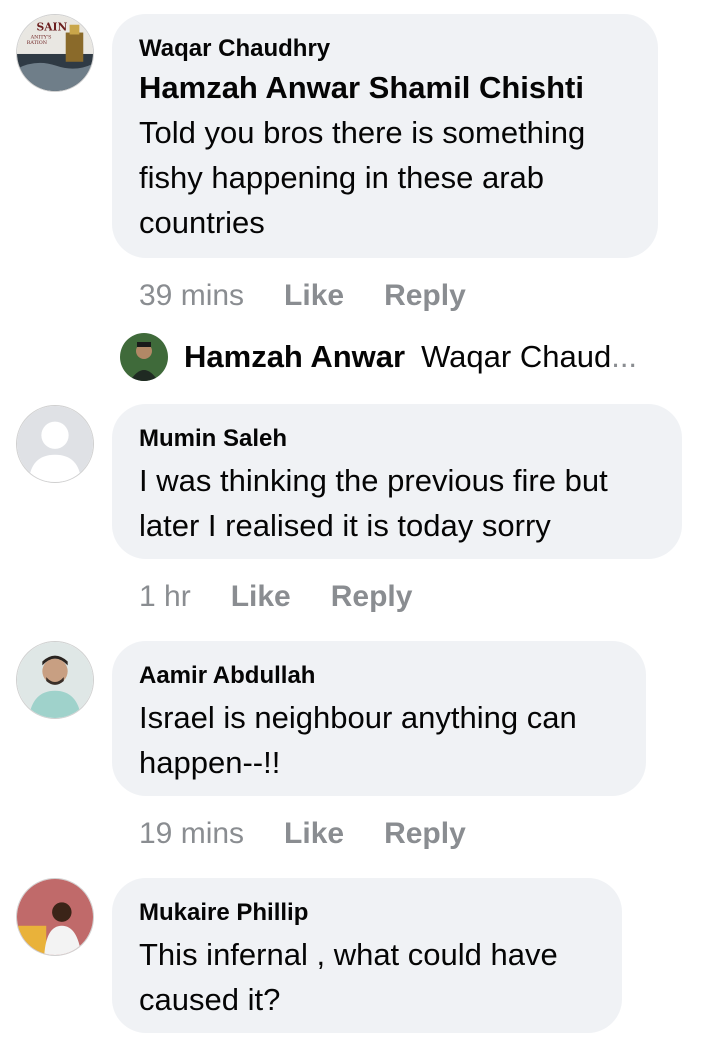 The width and height of the screenshot is (720, 1052). I want to click on comment-author: Aamir Abdullah, so click(379, 676).